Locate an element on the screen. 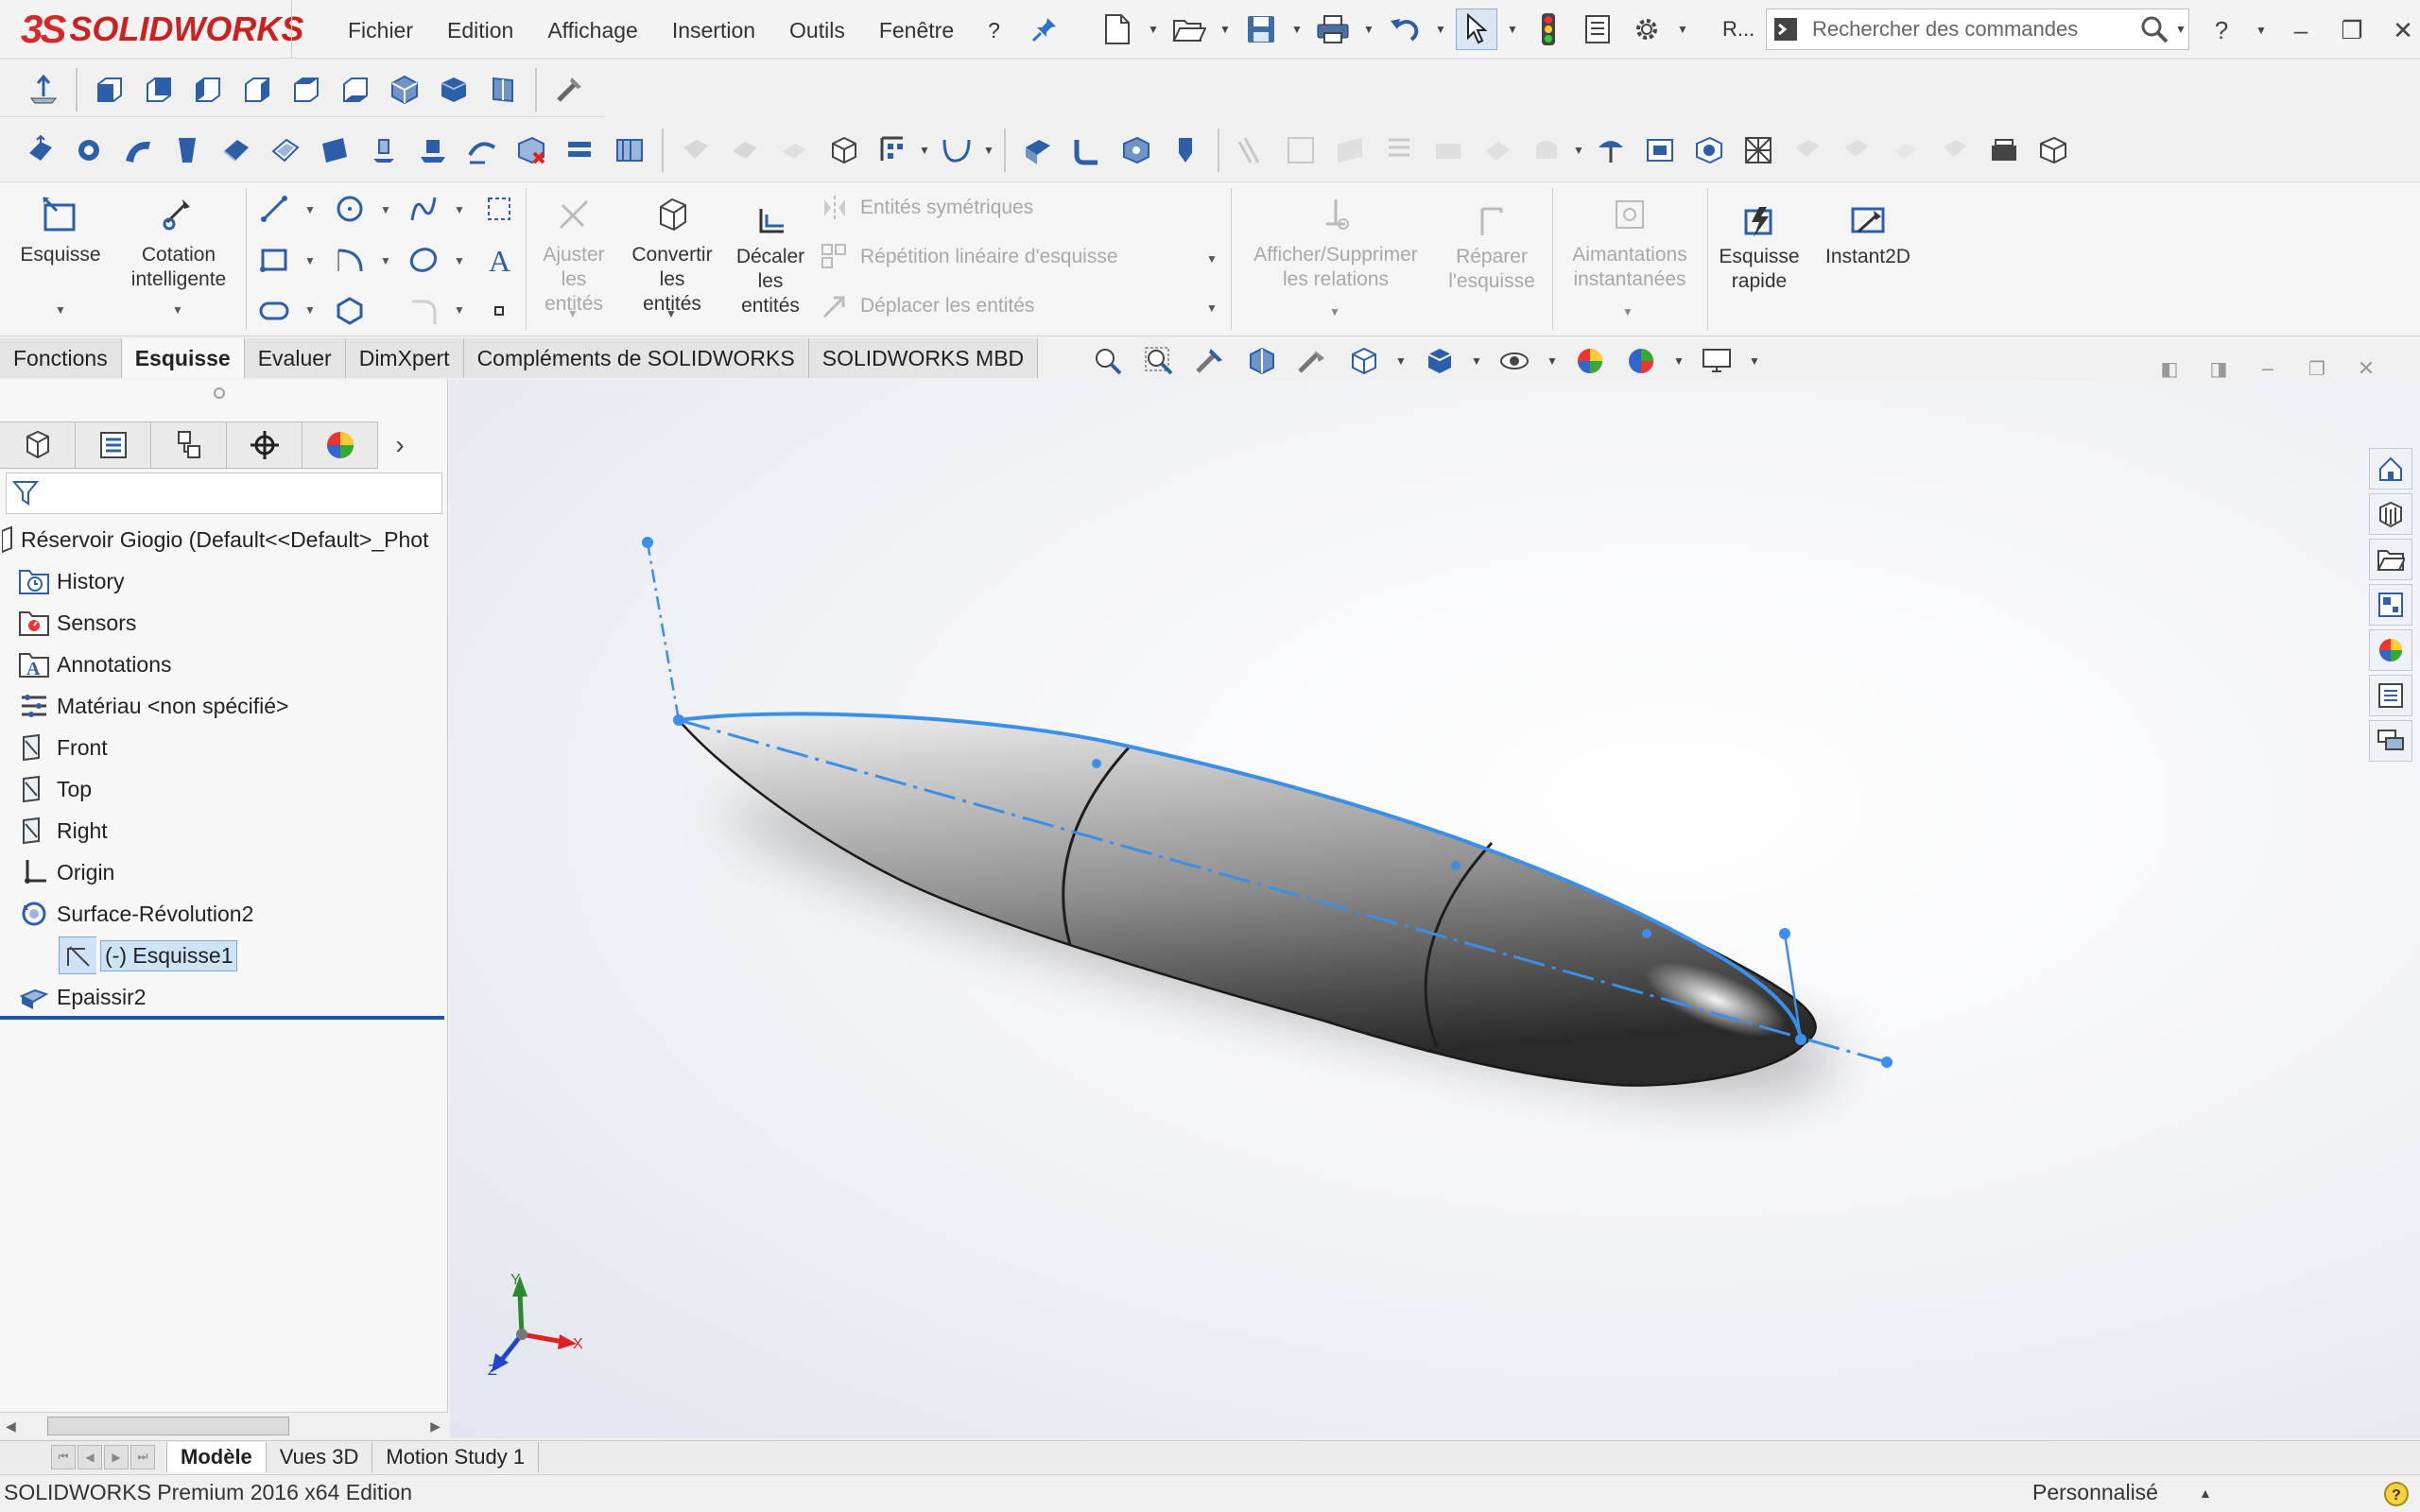  view-back-icon is located at coordinates (158, 89).